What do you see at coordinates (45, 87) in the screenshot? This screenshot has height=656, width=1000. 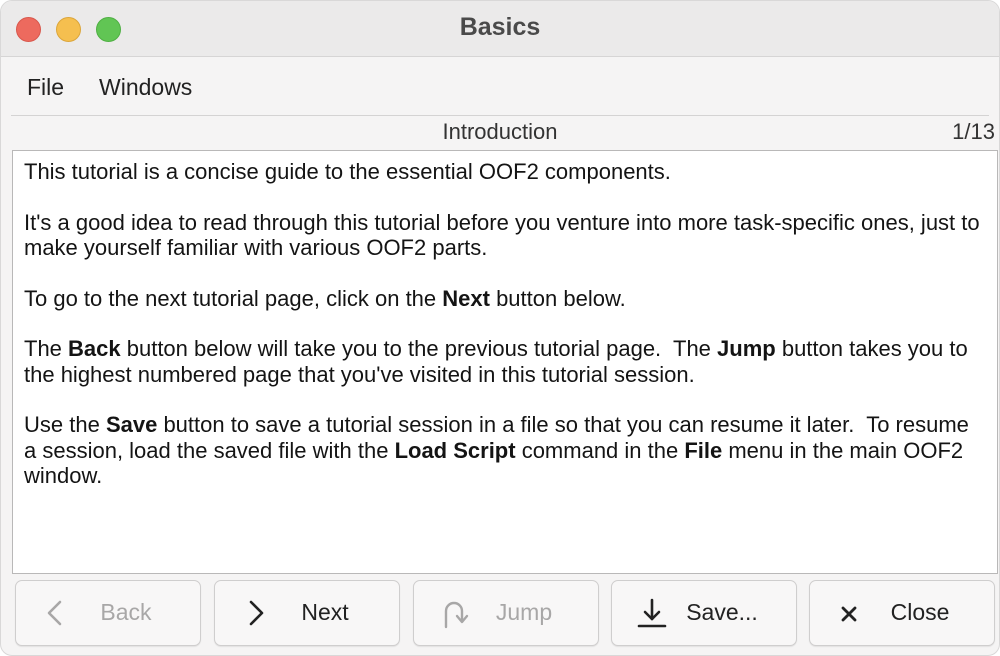 I see `menu-file: File` at bounding box center [45, 87].